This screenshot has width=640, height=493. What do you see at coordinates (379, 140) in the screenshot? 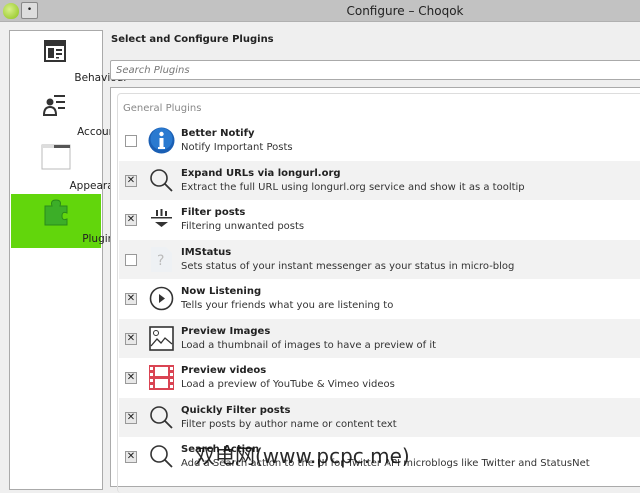
I see `plugin-row: Better Notify Notify Important Posts` at bounding box center [379, 140].